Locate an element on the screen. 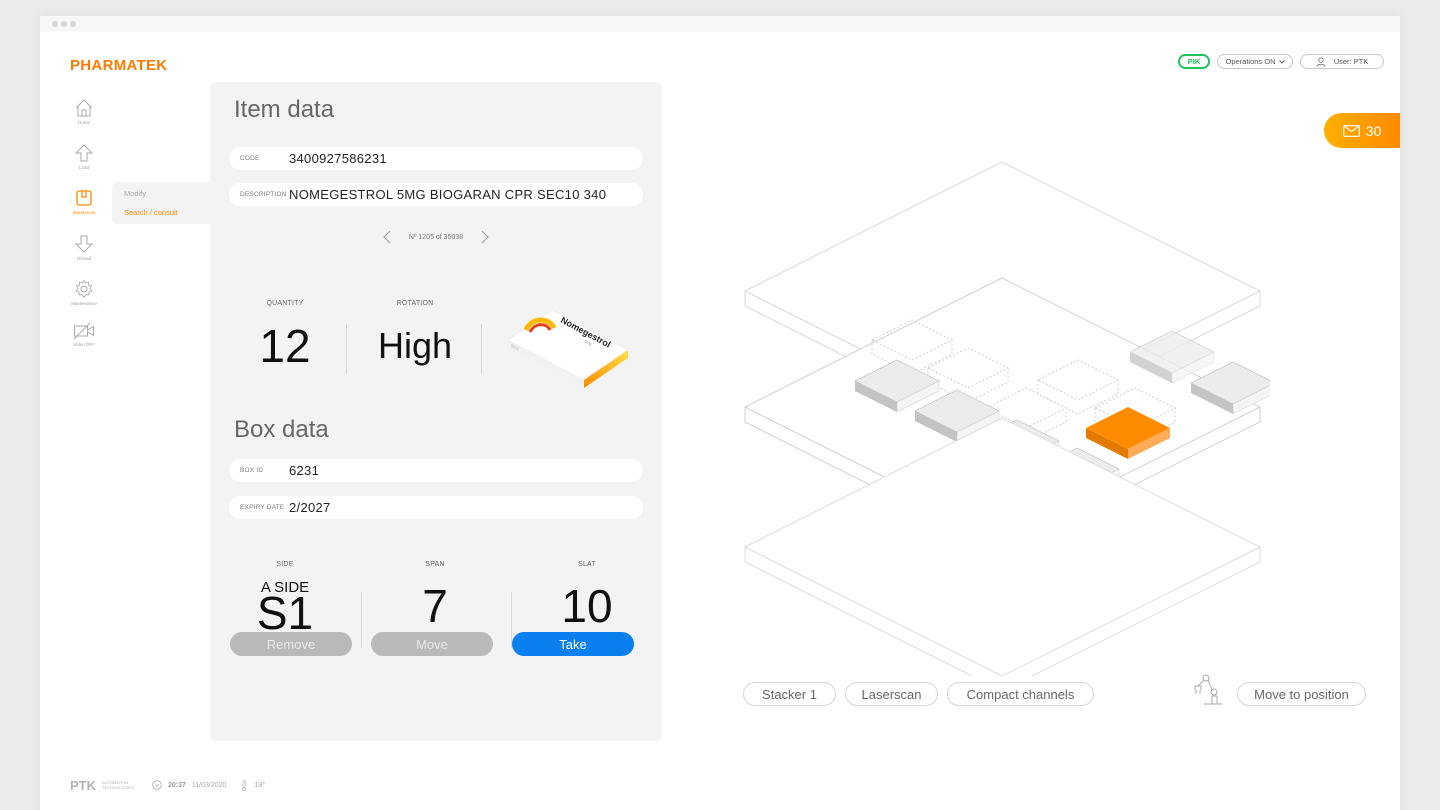 Image resolution: width=1440 pixels, height=810 pixels. slat-metric: SLAT 10 is located at coordinates (587, 596).